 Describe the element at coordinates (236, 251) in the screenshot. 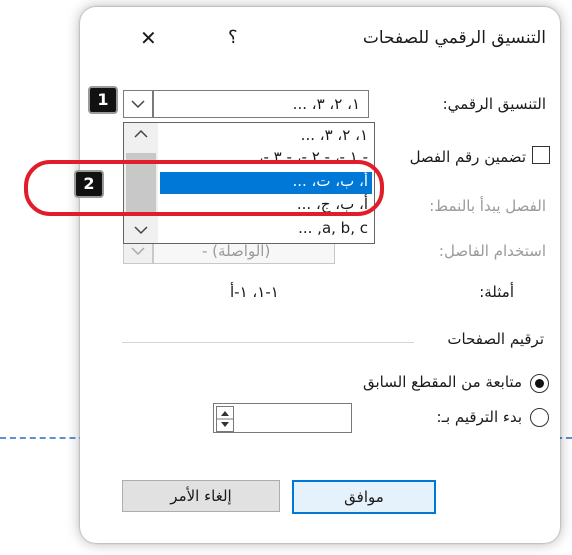

I see `separator-value: - (الواصلة)` at that location.